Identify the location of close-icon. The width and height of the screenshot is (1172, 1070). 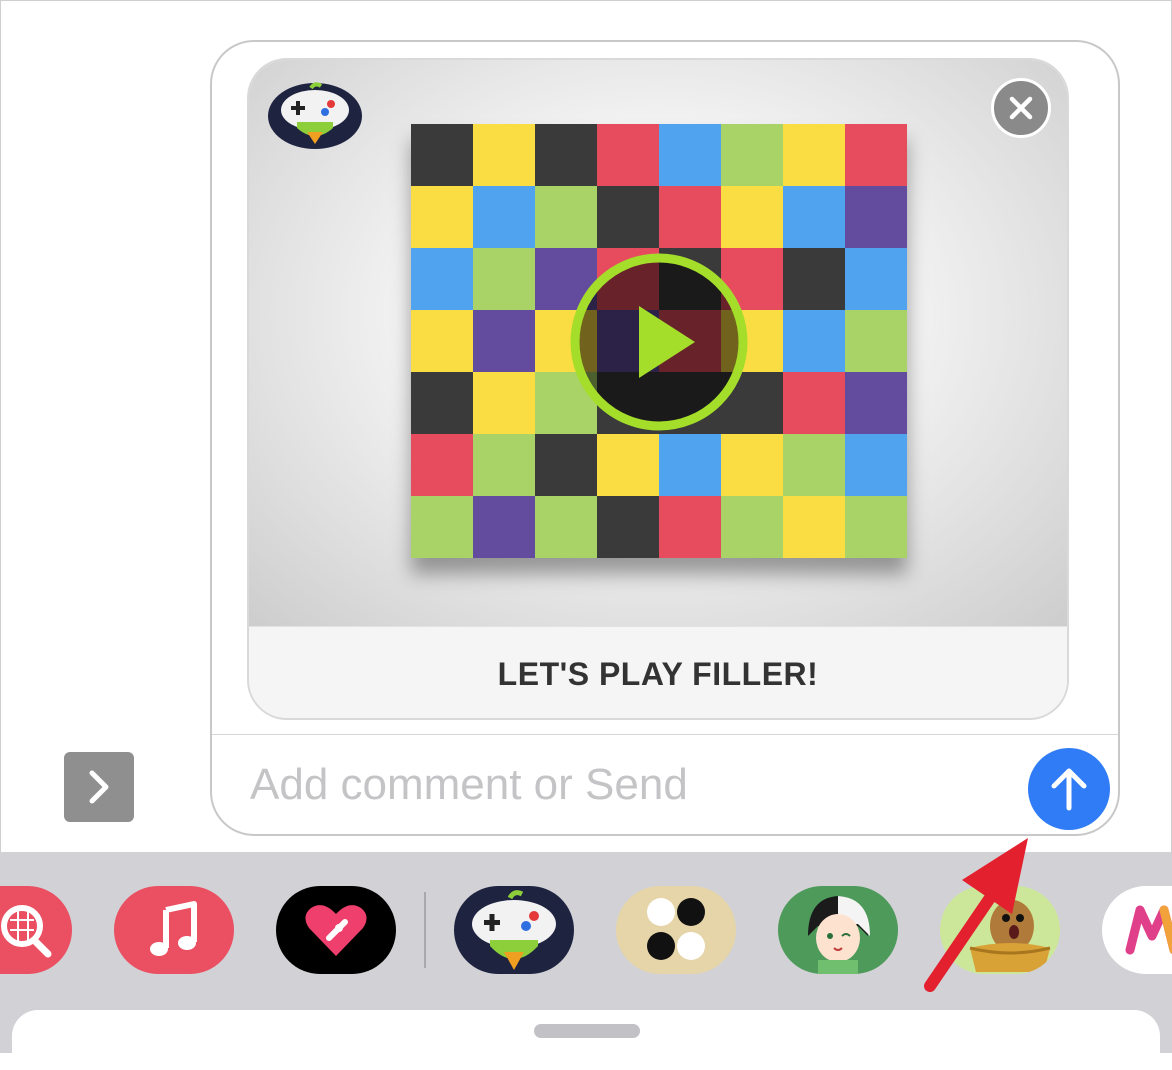
(1021, 108).